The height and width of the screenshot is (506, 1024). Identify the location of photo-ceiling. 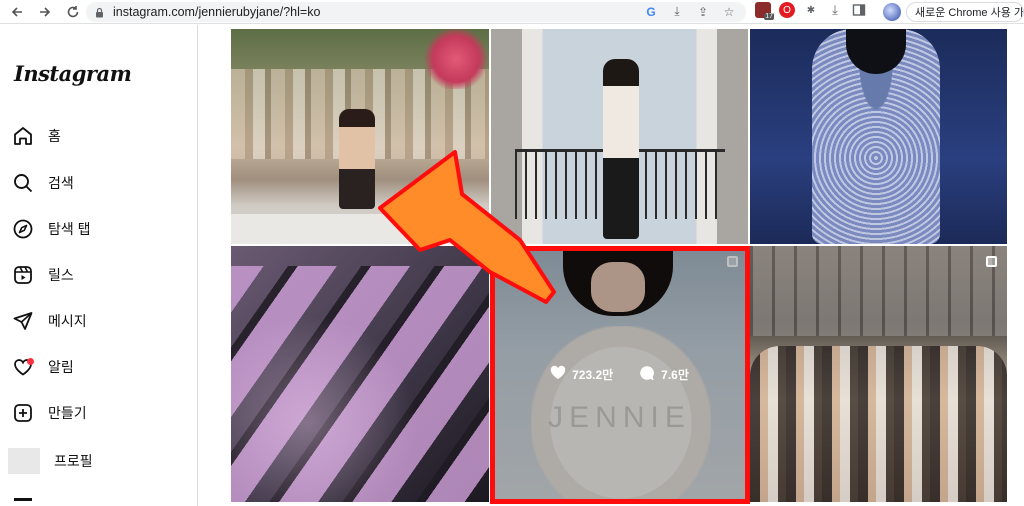
(878, 291).